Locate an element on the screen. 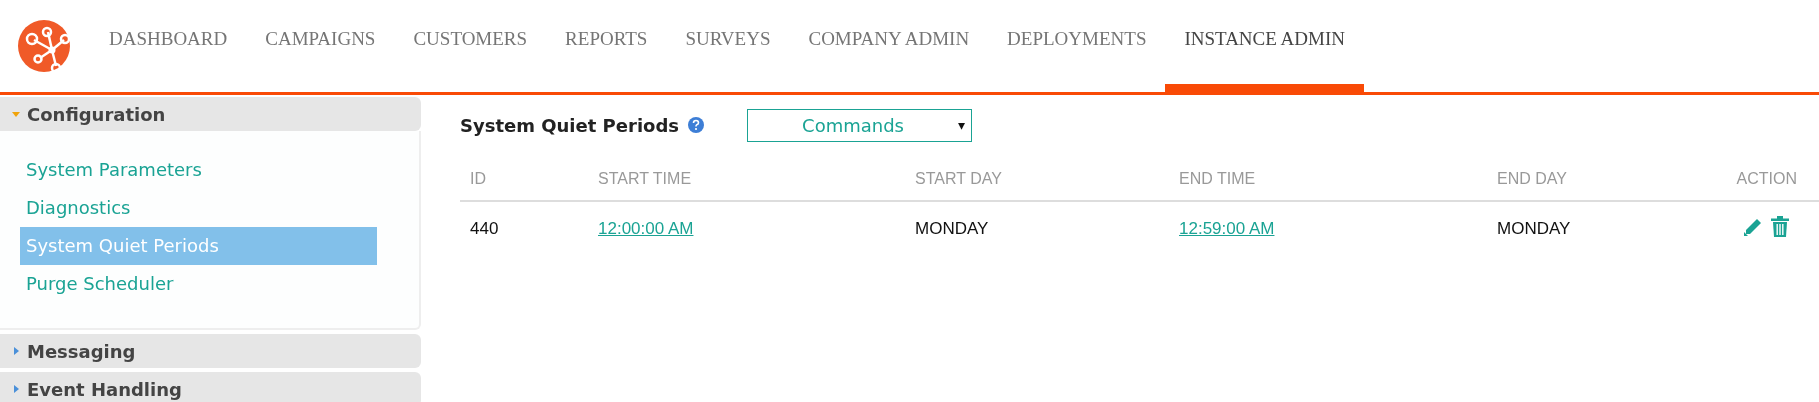 This screenshot has width=1819, height=402. column-header: ACTION is located at coordinates (1763, 183).